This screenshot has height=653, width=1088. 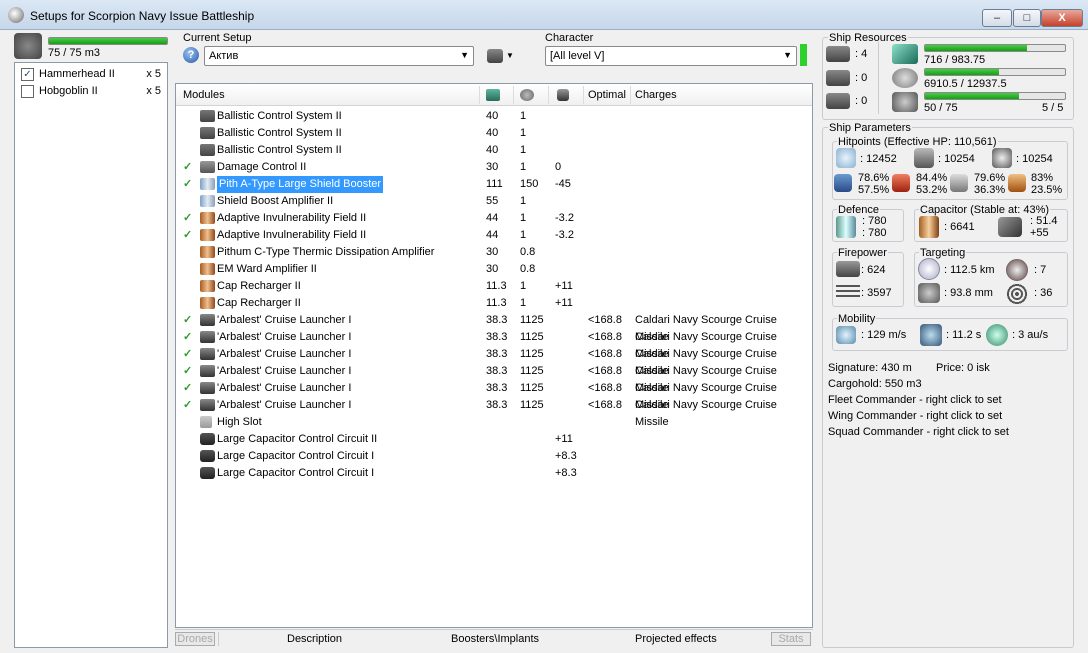 What do you see at coordinates (918, 432) in the screenshot?
I see `squad-commander-slot: Squad Commander - right click to set` at bounding box center [918, 432].